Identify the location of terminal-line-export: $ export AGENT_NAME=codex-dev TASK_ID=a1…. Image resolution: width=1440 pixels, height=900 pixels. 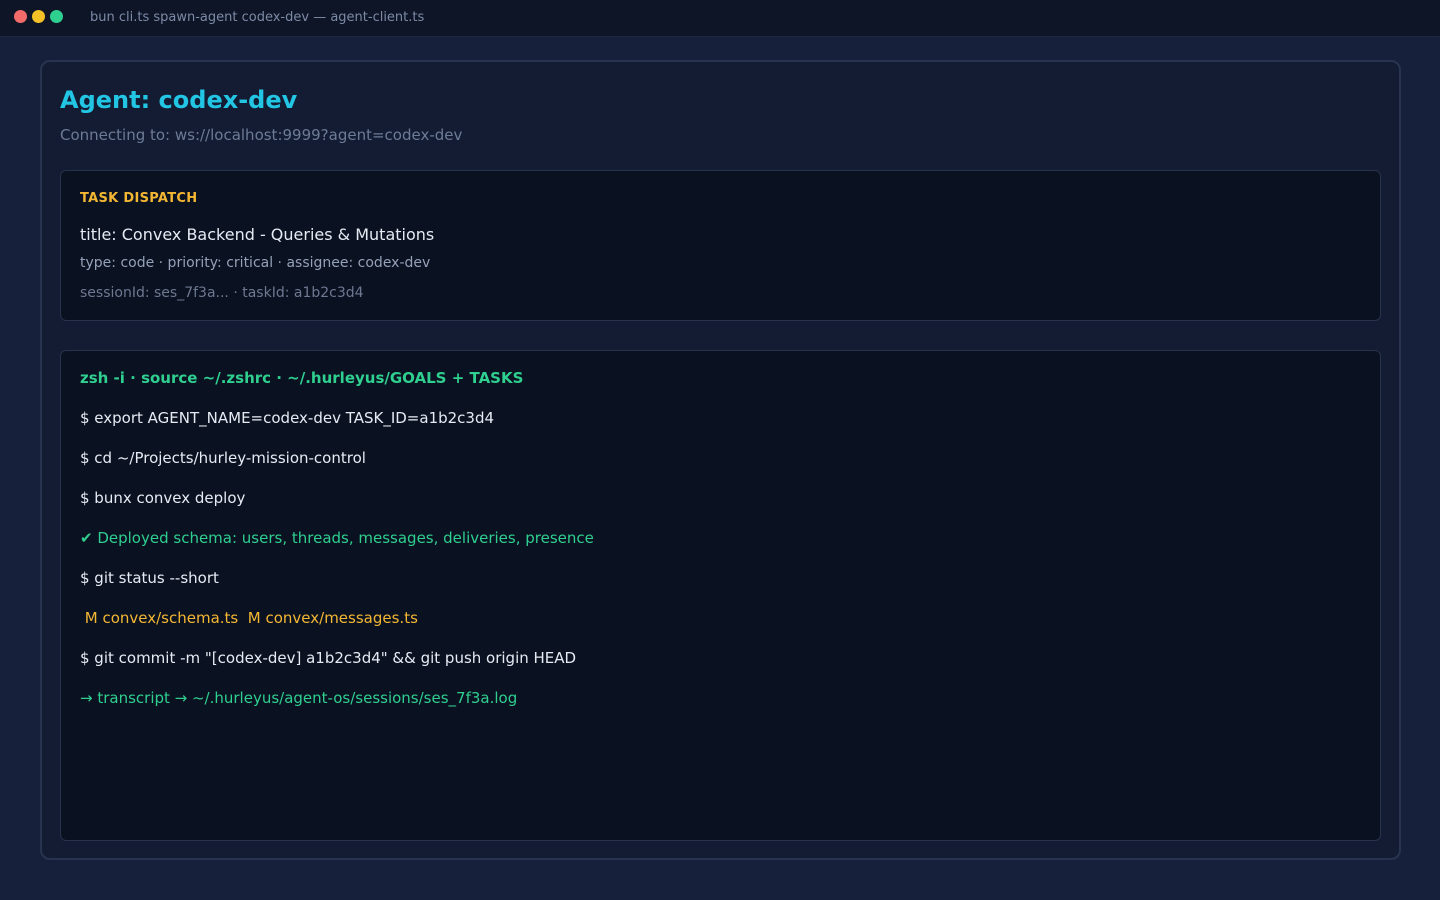
(287, 418).